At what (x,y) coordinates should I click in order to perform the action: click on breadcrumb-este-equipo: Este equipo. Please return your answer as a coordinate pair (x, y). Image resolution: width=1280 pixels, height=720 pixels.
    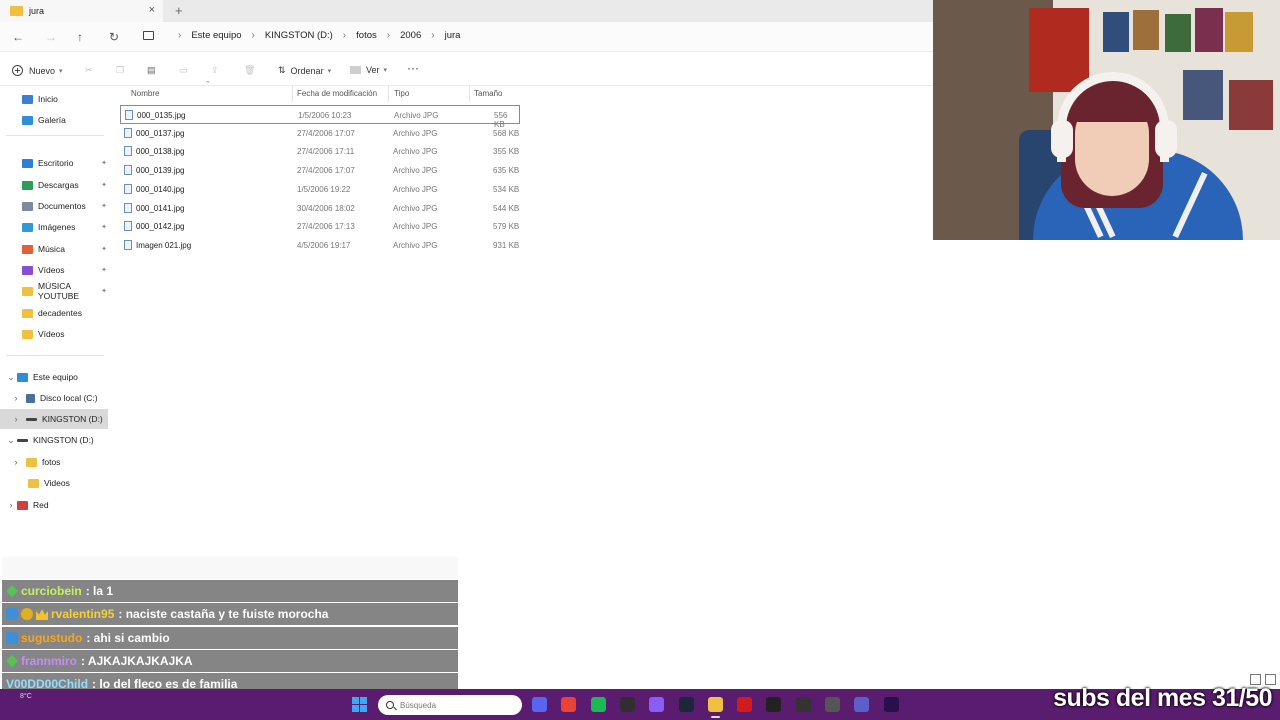
    Looking at the image, I should click on (216, 35).